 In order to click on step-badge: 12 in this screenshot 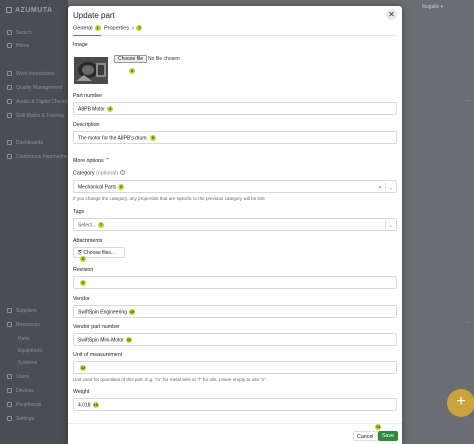, I will do `click(83, 368)`.